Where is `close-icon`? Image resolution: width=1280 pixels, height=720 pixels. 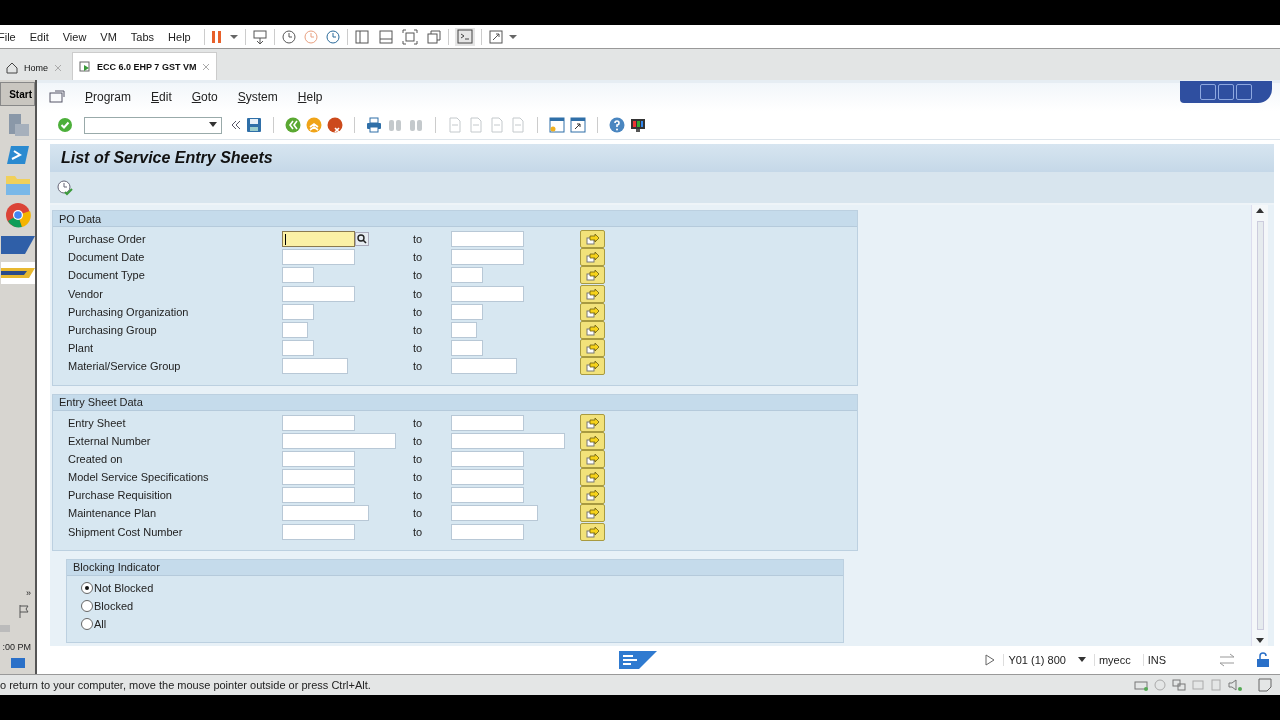
close-icon is located at coordinates (58, 68).